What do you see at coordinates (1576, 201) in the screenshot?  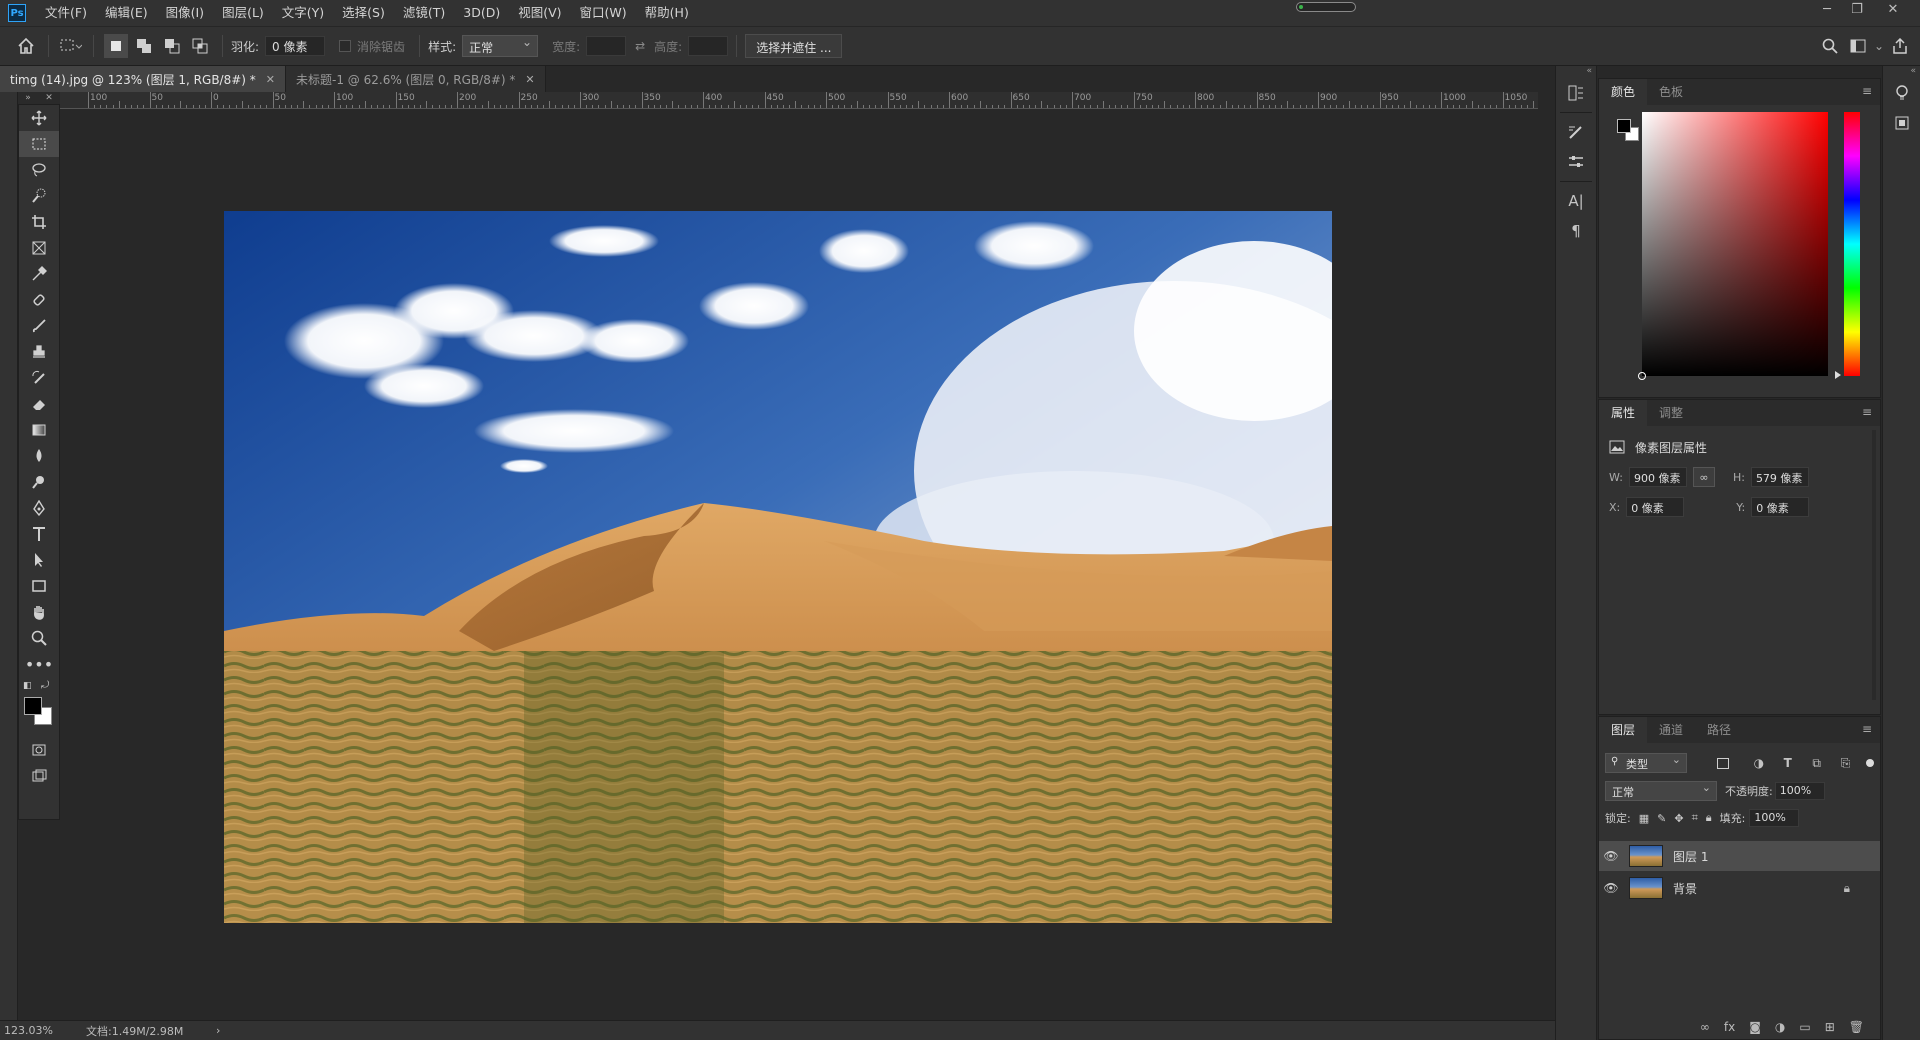 I see `character-icon: A|` at bounding box center [1576, 201].